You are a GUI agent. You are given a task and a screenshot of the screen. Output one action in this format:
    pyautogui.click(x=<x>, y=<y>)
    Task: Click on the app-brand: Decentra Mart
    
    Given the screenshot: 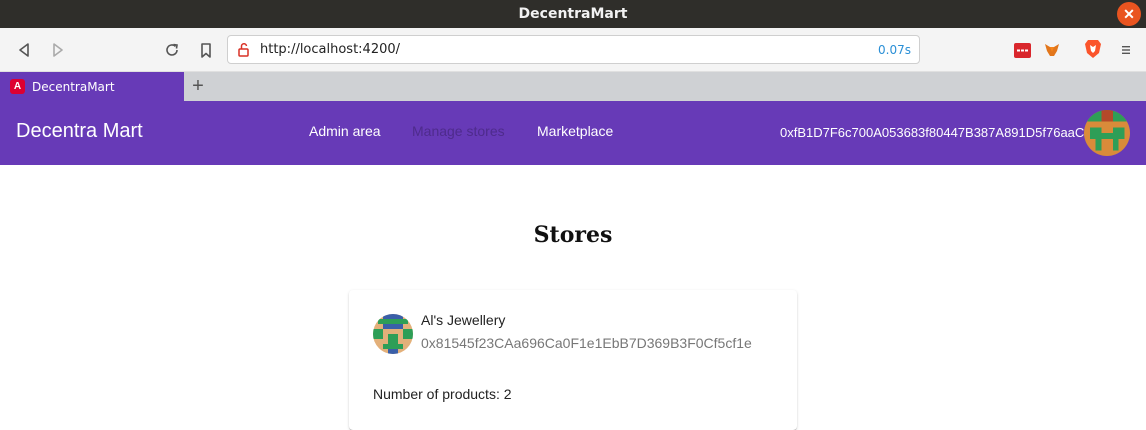 What is the action you would take?
    pyautogui.click(x=79, y=131)
    